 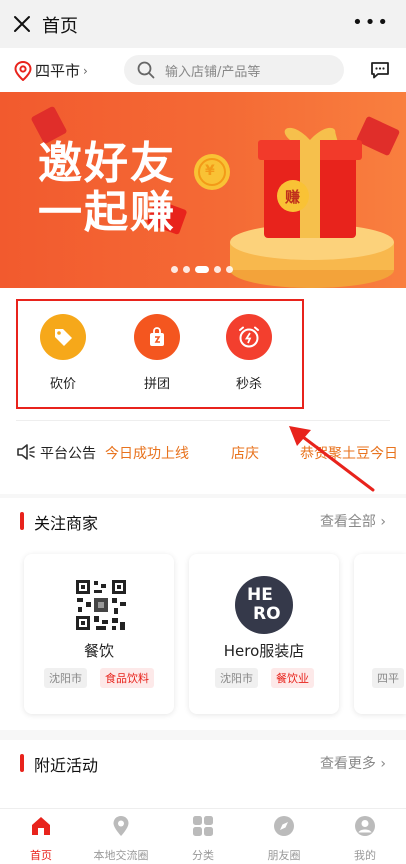 I want to click on tab-local-circle: 本地交流圈, so click(x=121, y=839).